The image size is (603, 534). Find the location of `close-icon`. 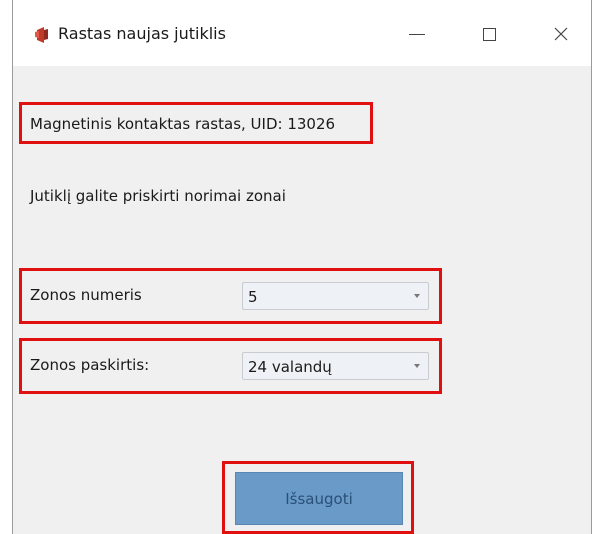

close-icon is located at coordinates (561, 34).